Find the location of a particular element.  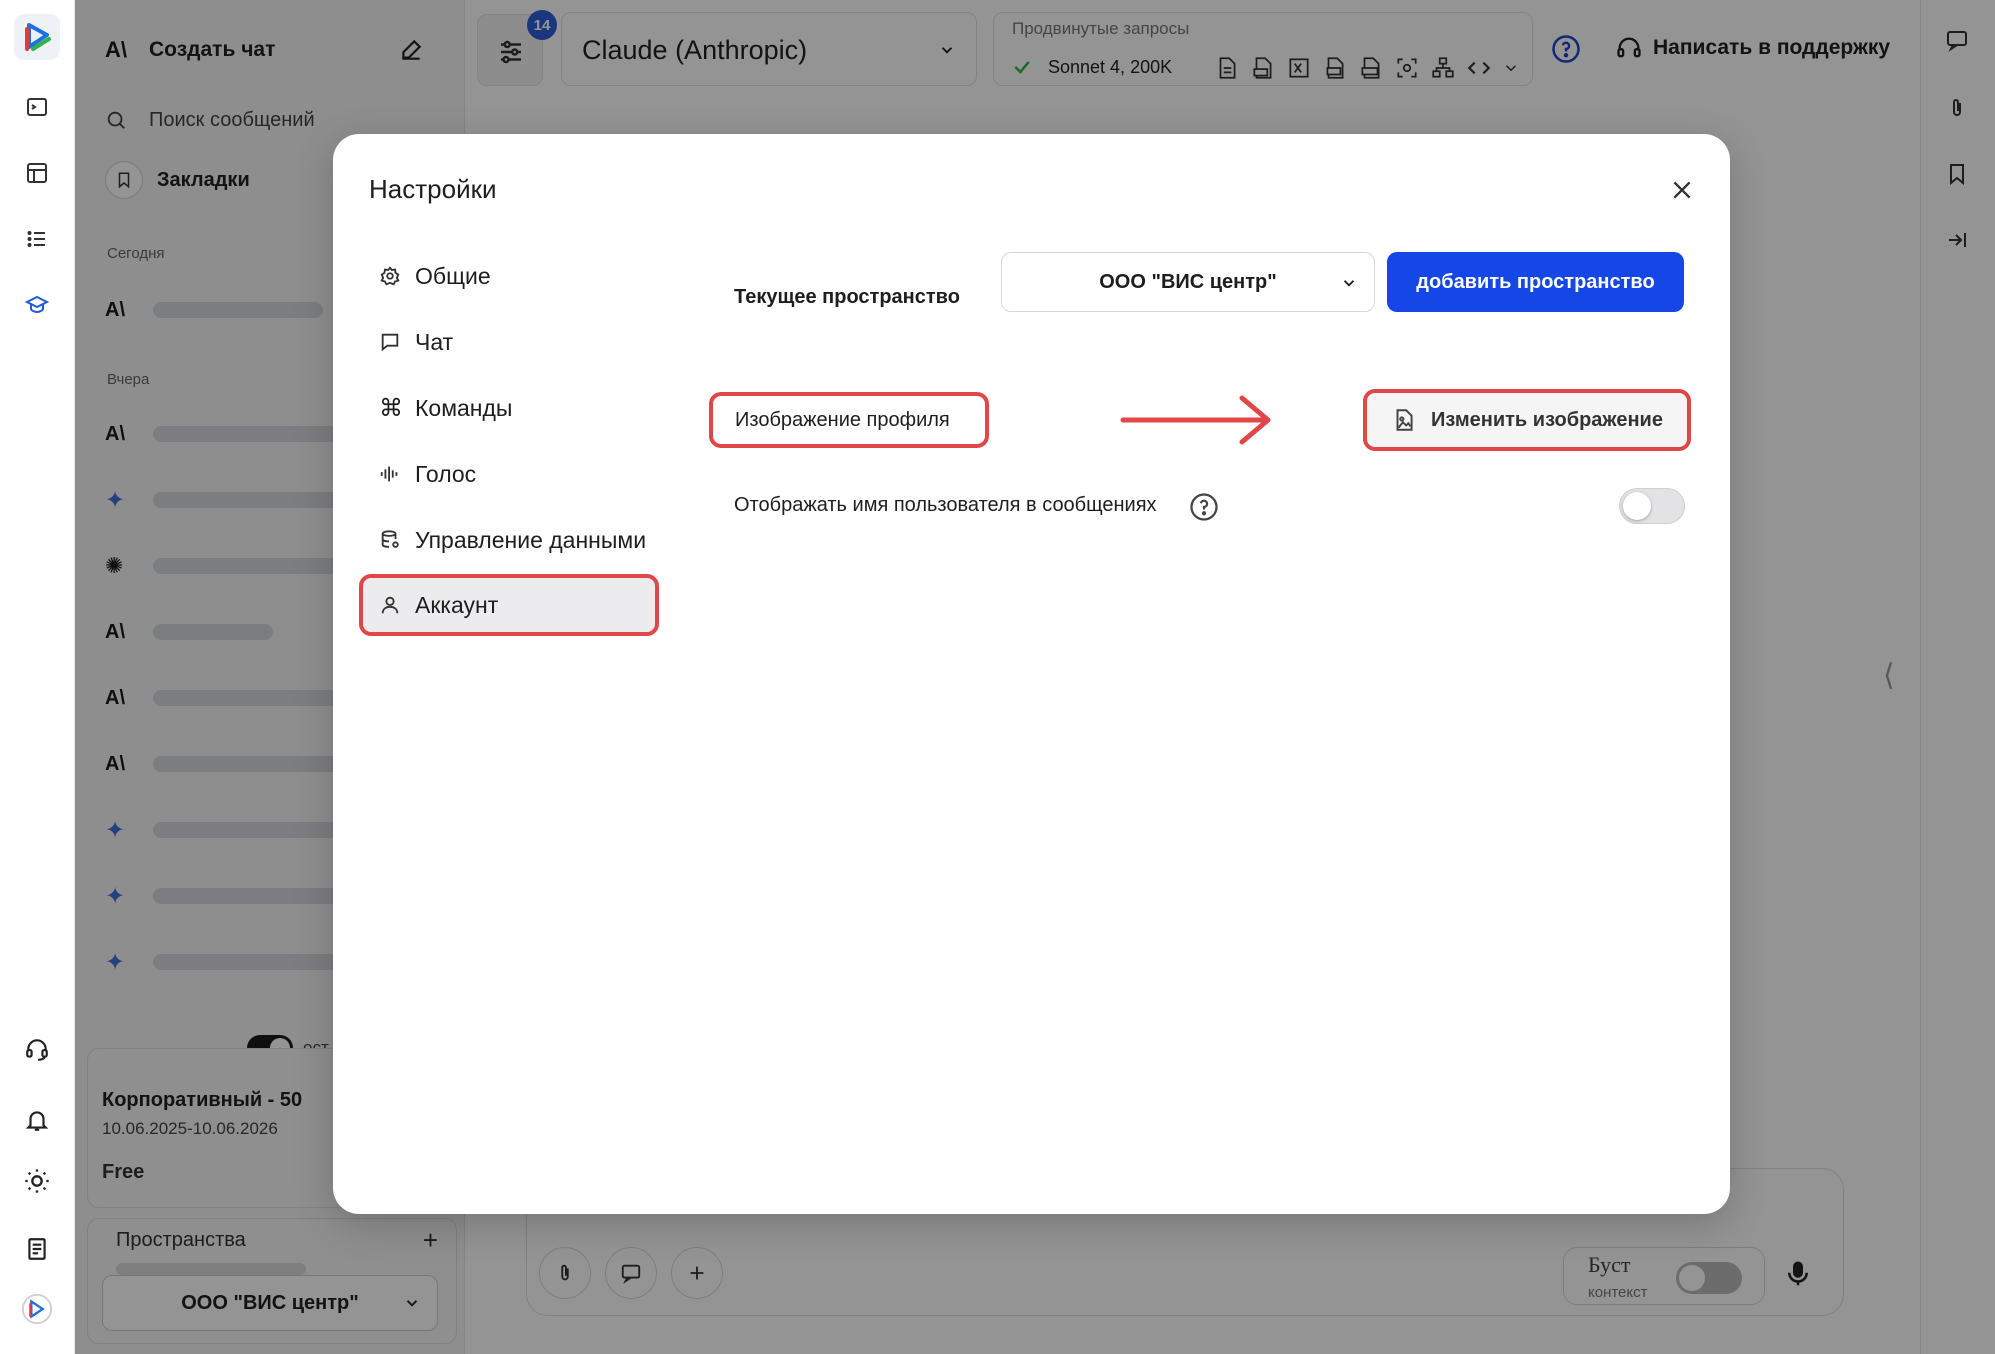

app-logo-icon is located at coordinates (37, 37).